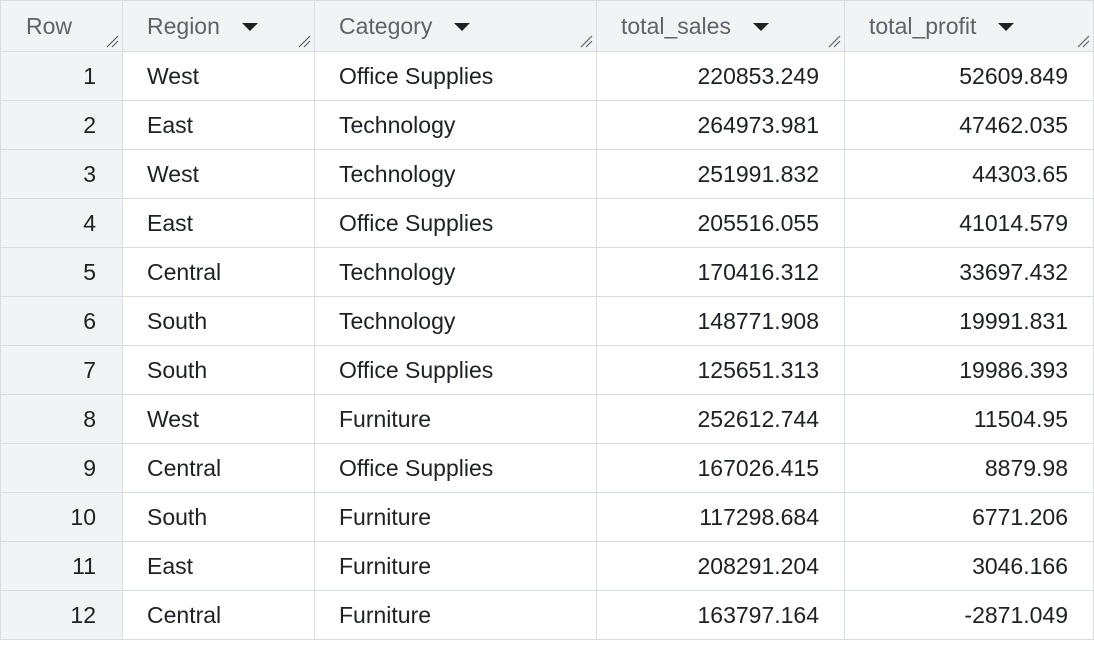  Describe the element at coordinates (183, 25) in the screenshot. I see `column-header-label: Region` at that location.